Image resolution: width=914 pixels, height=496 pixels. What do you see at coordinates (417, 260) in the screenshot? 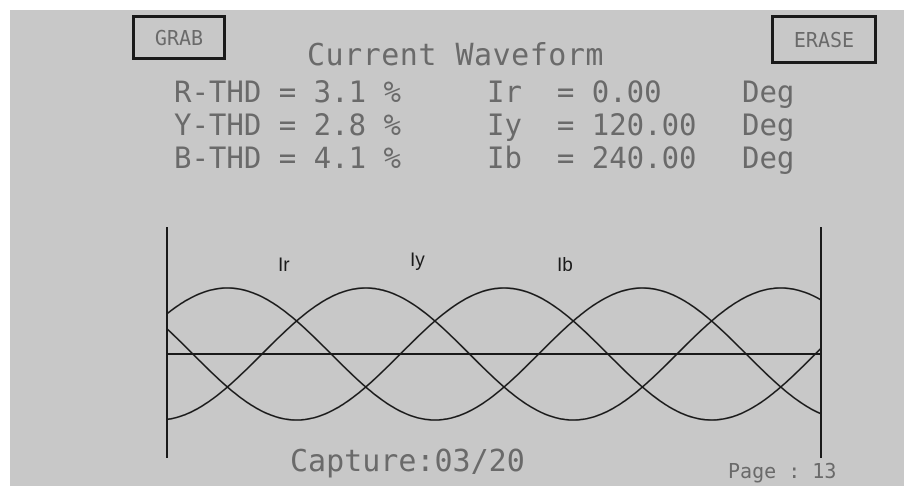
I see `iy-waveform-label: Iy` at bounding box center [417, 260].